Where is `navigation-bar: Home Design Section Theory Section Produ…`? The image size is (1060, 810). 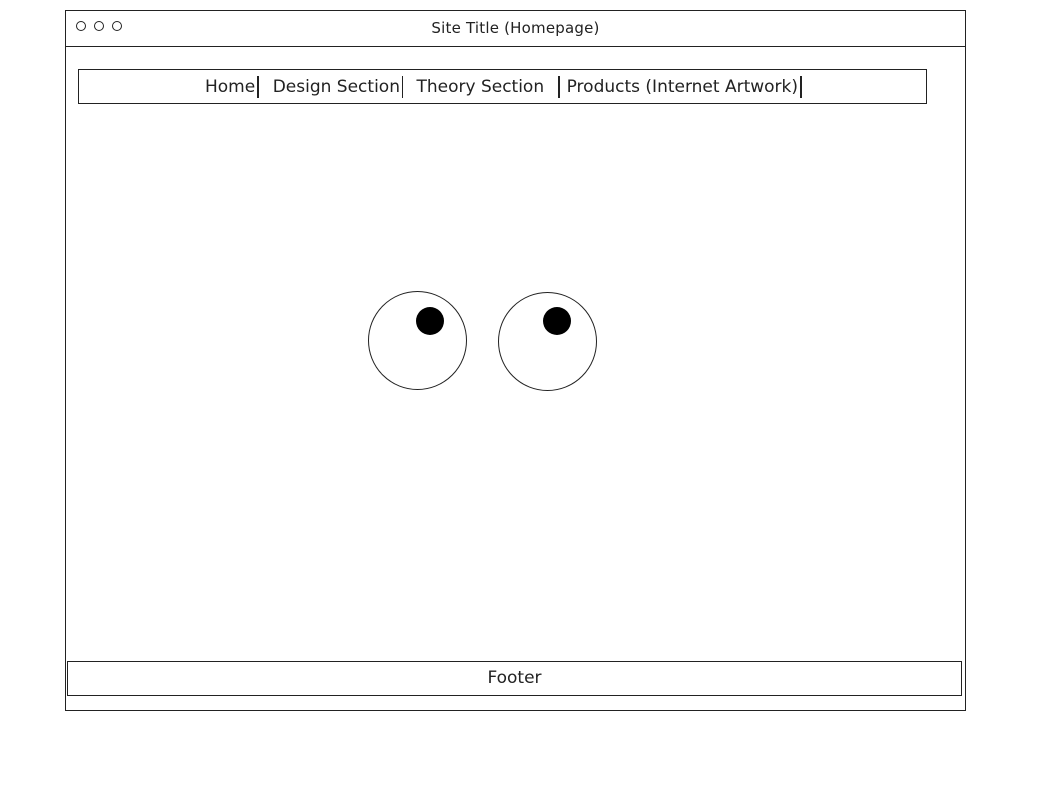
navigation-bar: Home Design Section Theory Section Produ… is located at coordinates (502, 86).